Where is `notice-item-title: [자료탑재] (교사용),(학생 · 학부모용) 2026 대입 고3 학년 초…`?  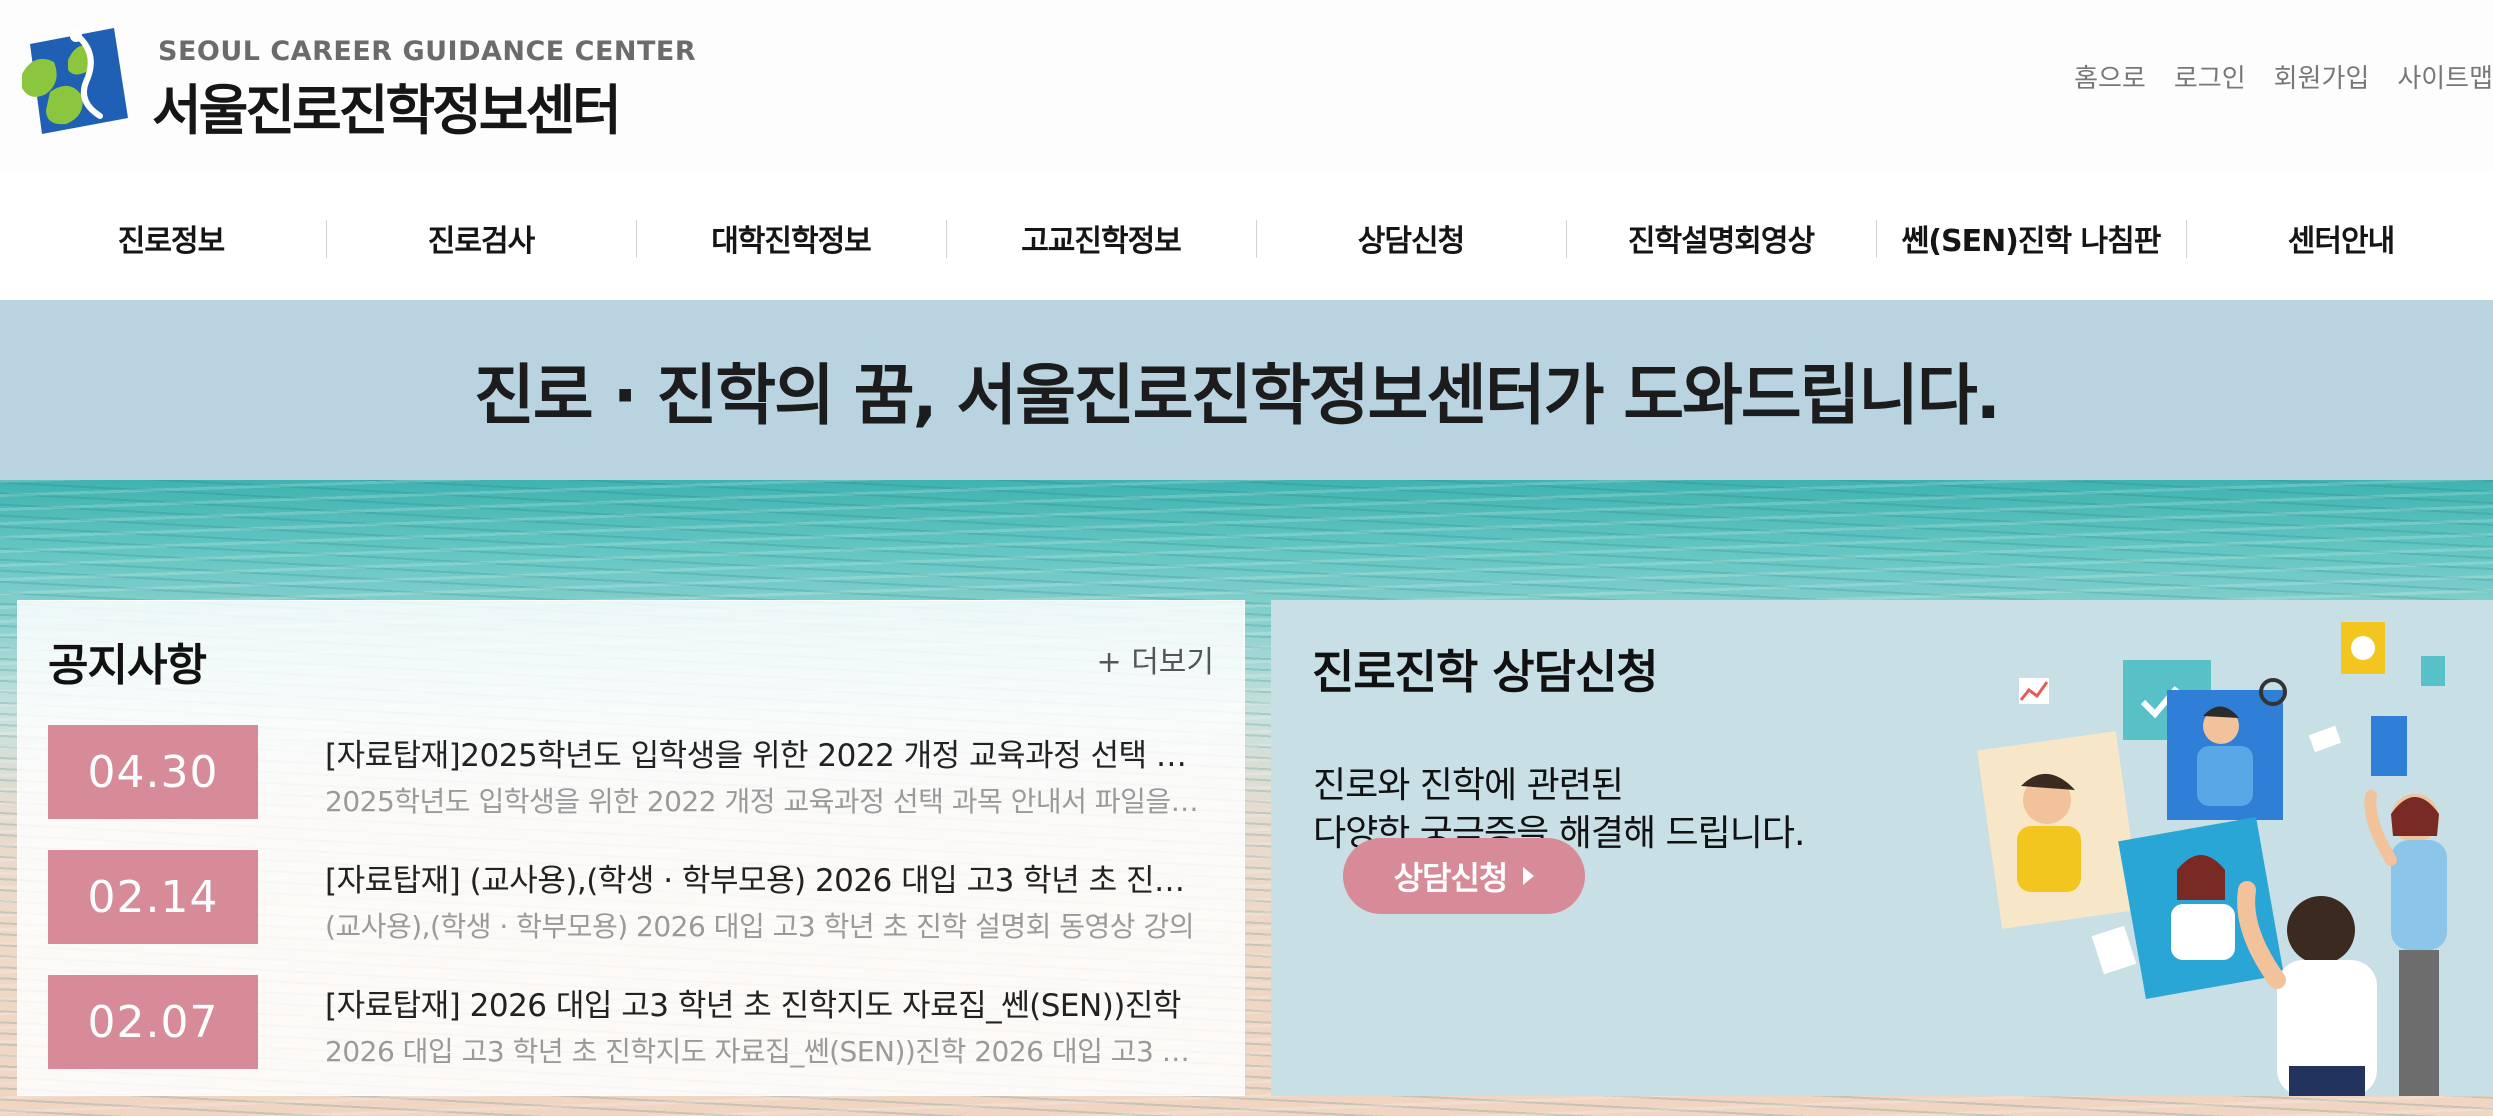 notice-item-title: [자료탑재] (교사용),(학생 · 학부모용) 2026 대입 고3 학년 초… is located at coordinates (765, 877).